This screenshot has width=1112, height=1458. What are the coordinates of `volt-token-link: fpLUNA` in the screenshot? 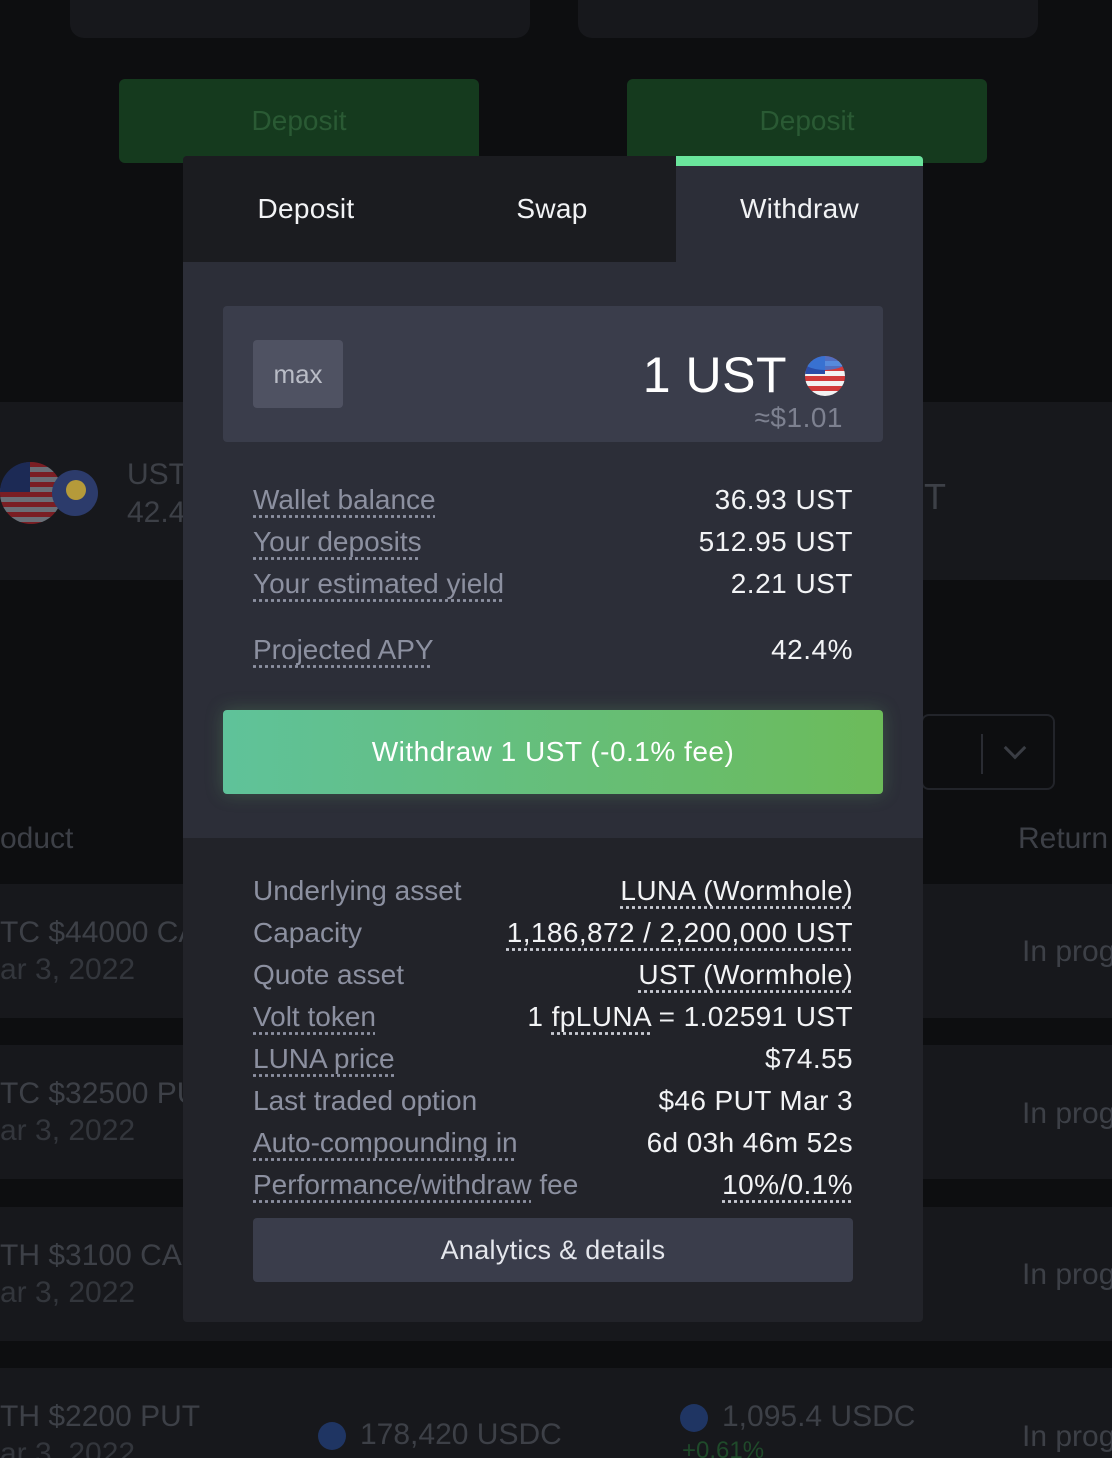 It's located at (601, 1016).